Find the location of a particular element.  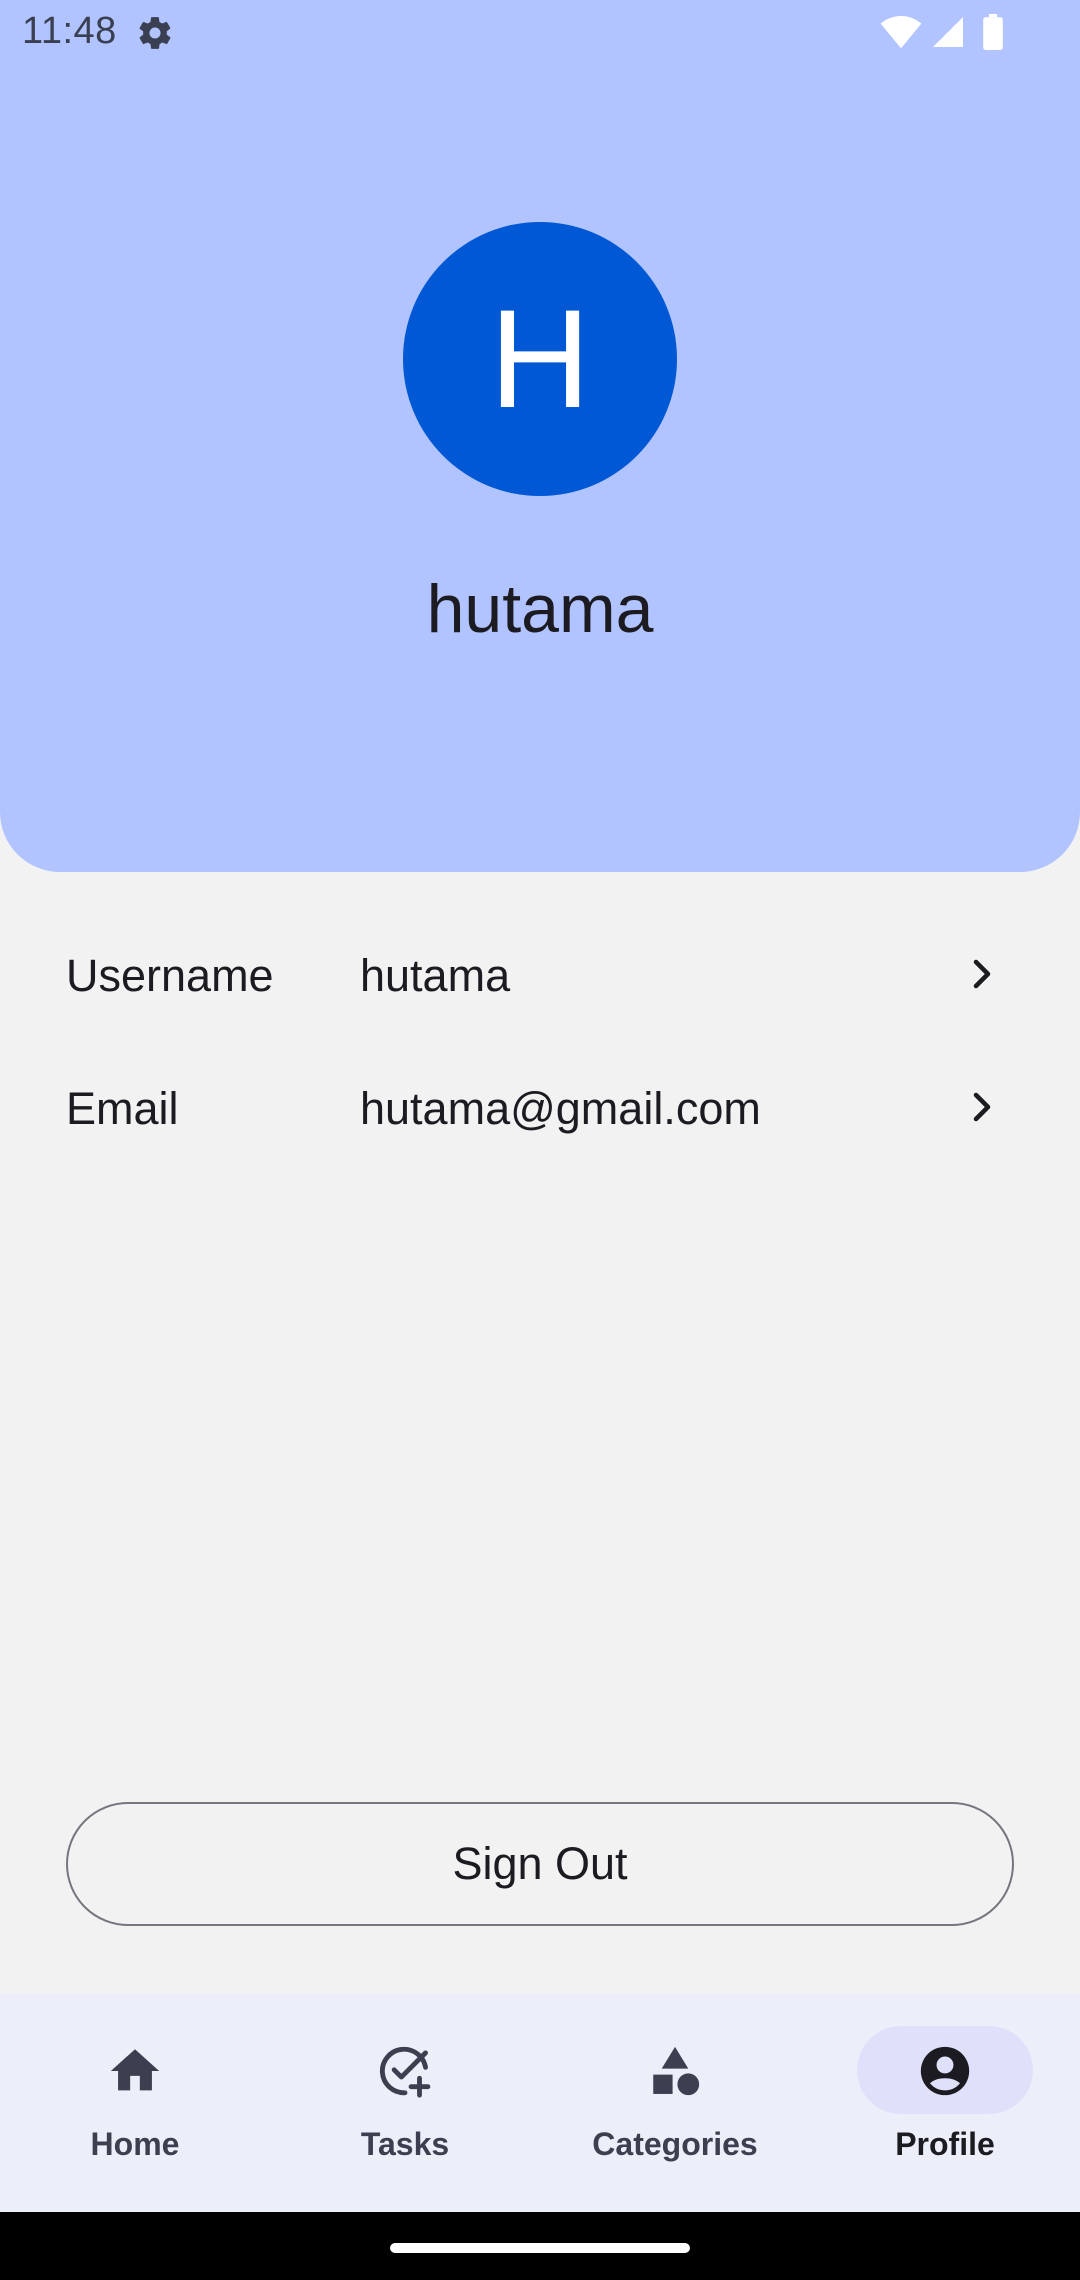

battery-icon is located at coordinates (993, 32).